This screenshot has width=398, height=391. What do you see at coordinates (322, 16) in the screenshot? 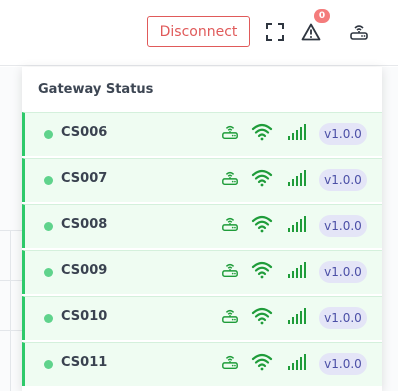
I see `alert-count-badge: 0` at bounding box center [322, 16].